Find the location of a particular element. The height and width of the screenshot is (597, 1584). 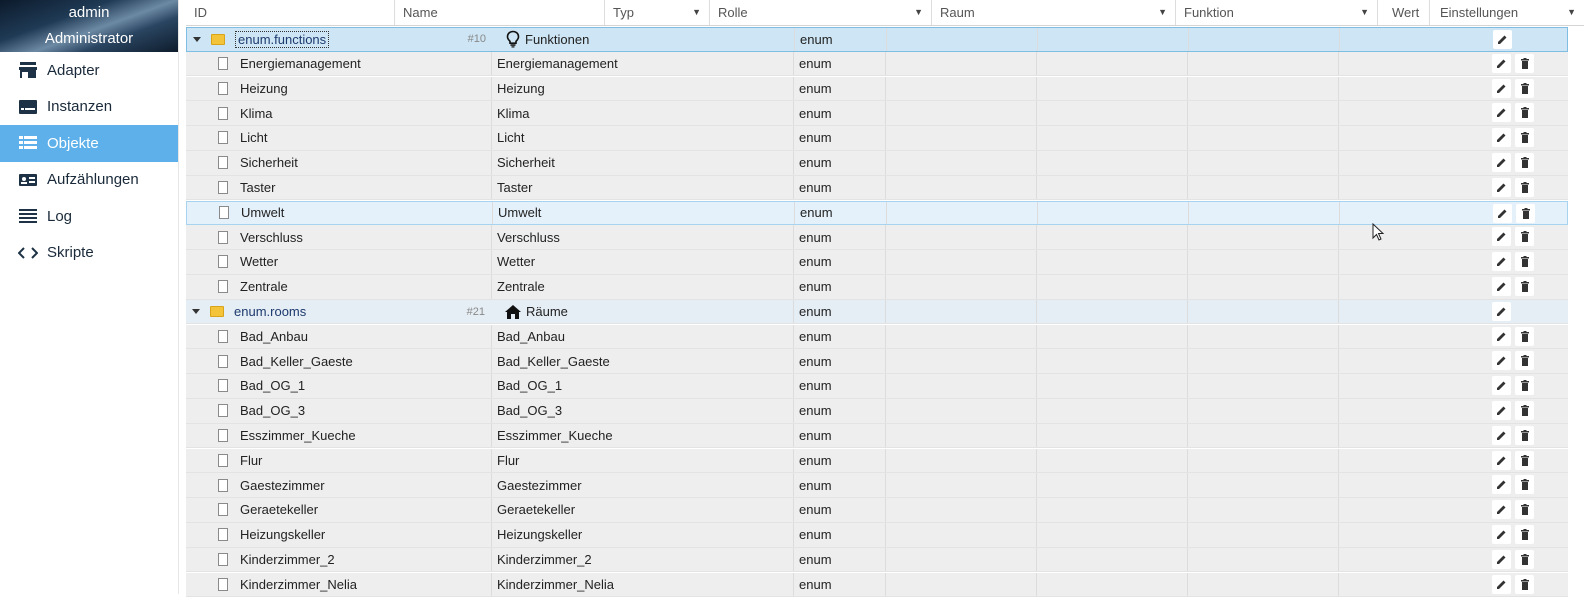

table-row: Wetter Wetter enum is located at coordinates (877, 262).